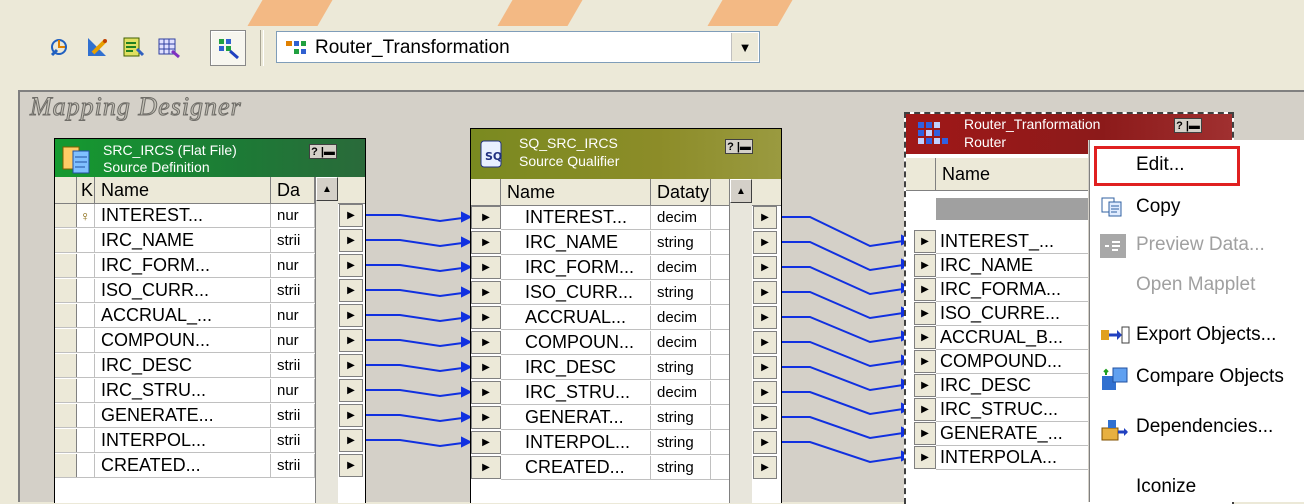  What do you see at coordinates (185, 416) in the screenshot?
I see `table-row: GENERATE... strii` at bounding box center [185, 416].